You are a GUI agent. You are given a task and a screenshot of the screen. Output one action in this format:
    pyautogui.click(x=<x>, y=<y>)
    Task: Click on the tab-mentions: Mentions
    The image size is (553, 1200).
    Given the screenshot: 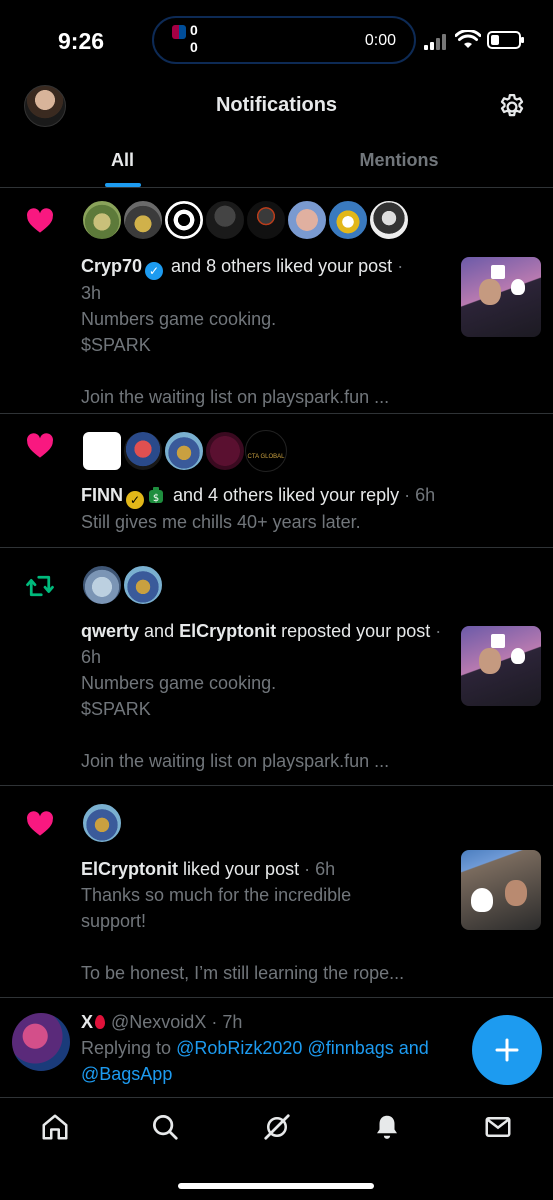 What is the action you would take?
    pyautogui.click(x=399, y=159)
    